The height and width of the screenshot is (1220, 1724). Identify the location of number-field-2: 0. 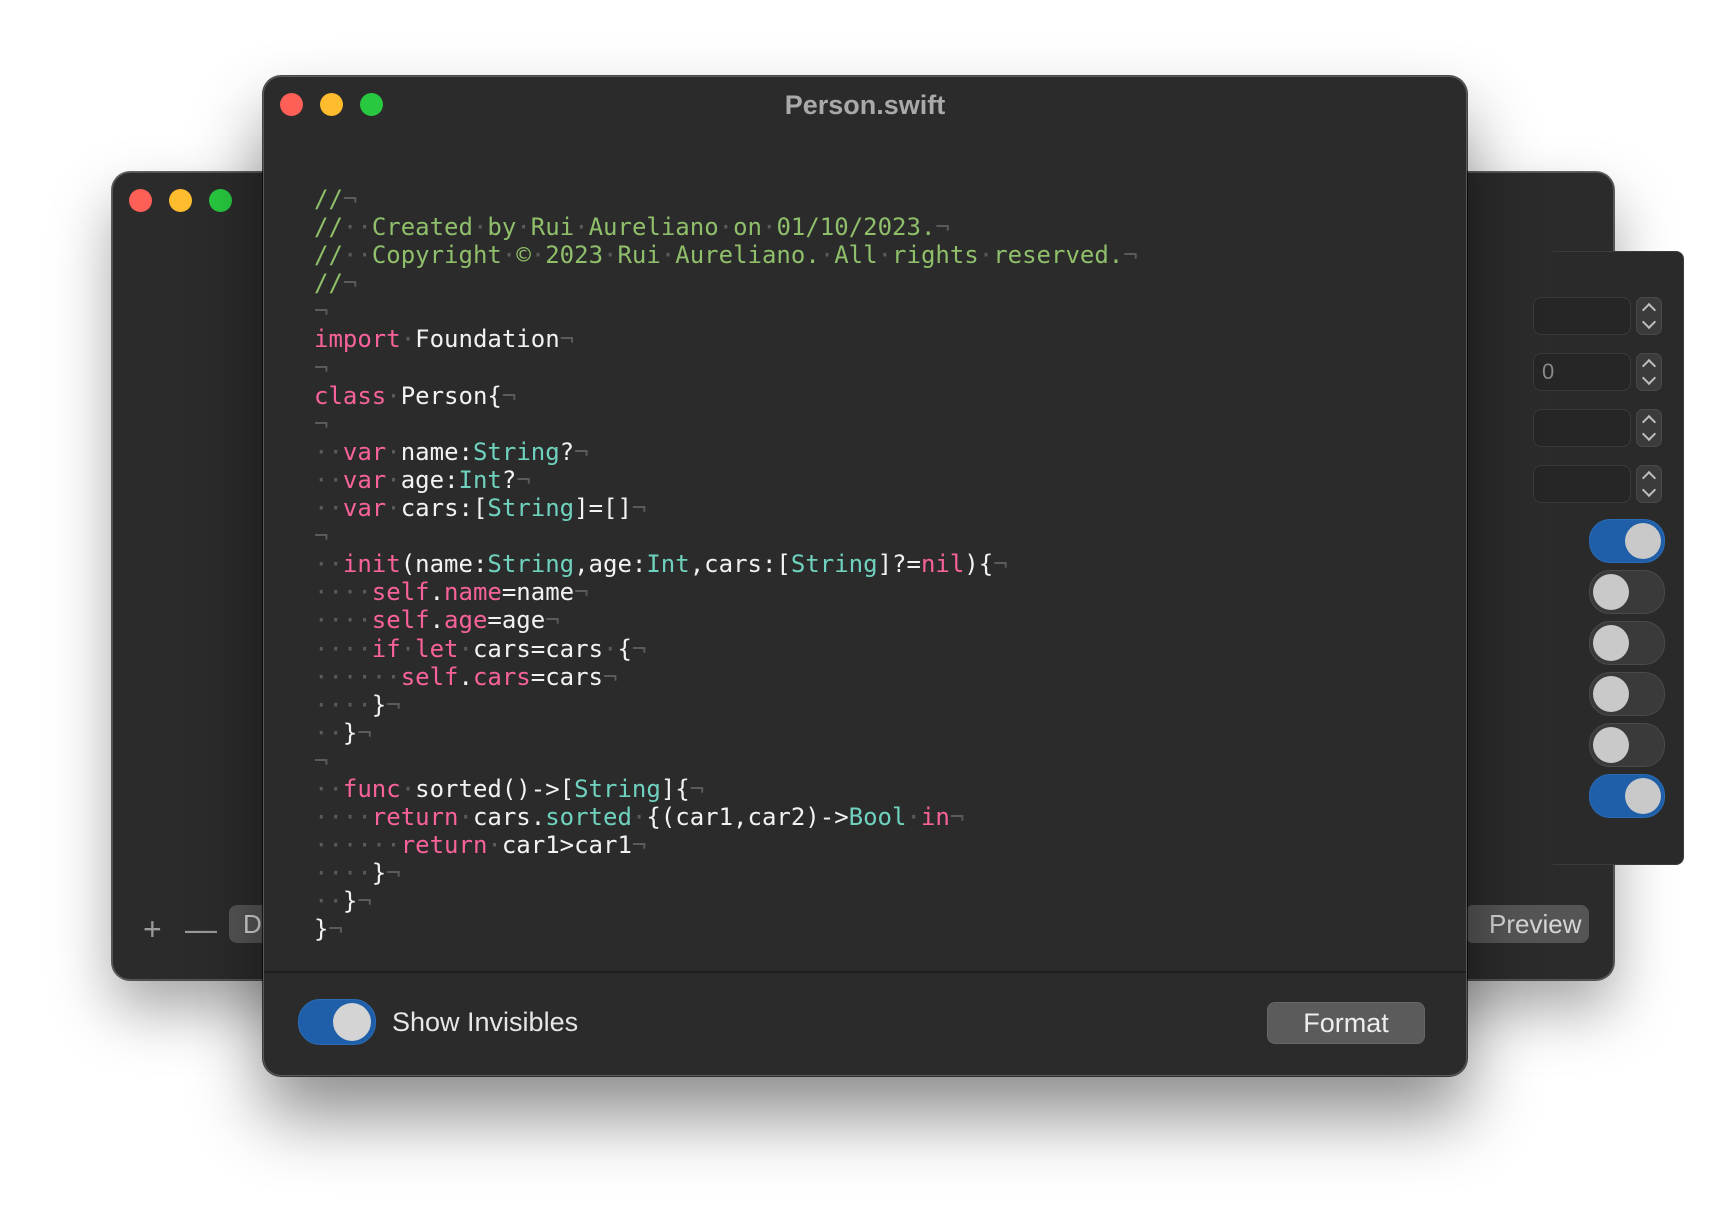
(1582, 372).